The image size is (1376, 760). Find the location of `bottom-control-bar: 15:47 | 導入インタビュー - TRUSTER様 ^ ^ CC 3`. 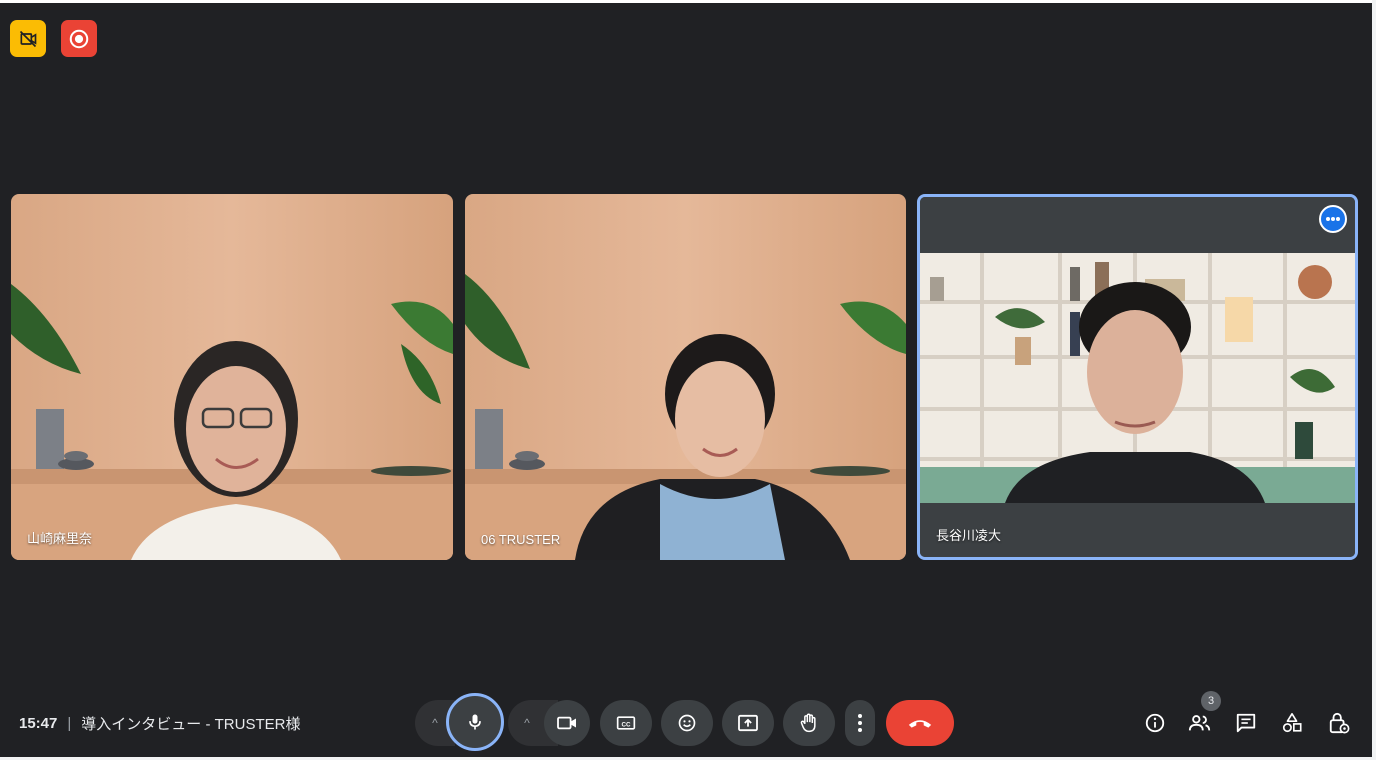

bottom-control-bar: 15:47 | 導入インタビュー - TRUSTER様 ^ ^ CC 3 is located at coordinates (686, 722).